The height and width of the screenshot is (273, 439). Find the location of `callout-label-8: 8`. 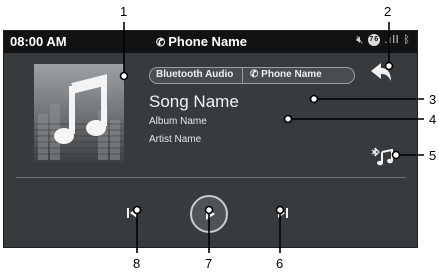

callout-label-8: 8 is located at coordinates (136, 263).